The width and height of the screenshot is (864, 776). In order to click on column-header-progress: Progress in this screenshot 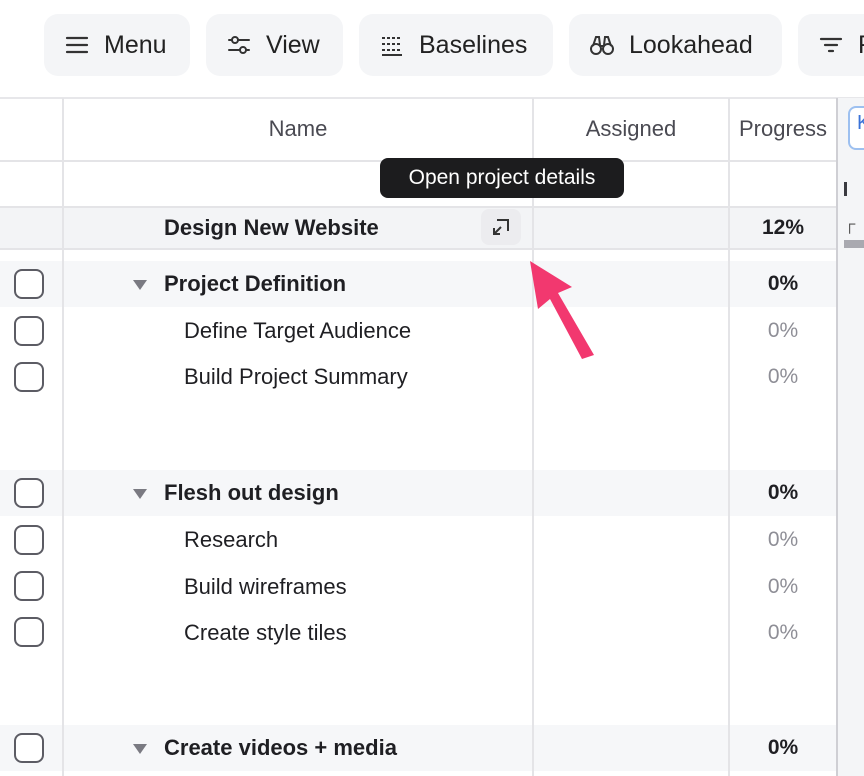, I will do `click(783, 129)`.